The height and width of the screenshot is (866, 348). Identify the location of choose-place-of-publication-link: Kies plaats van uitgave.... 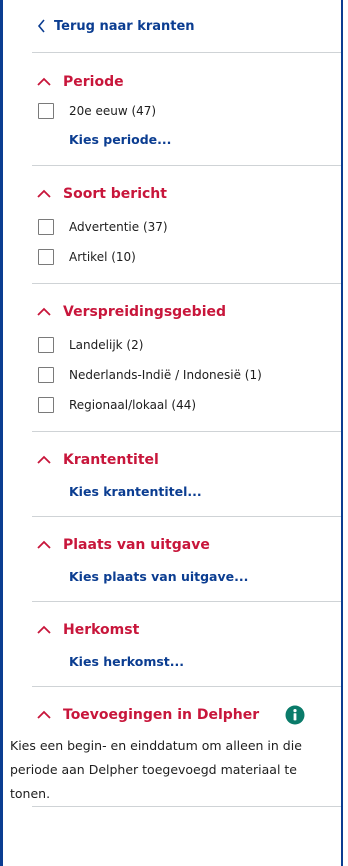
(172, 576).